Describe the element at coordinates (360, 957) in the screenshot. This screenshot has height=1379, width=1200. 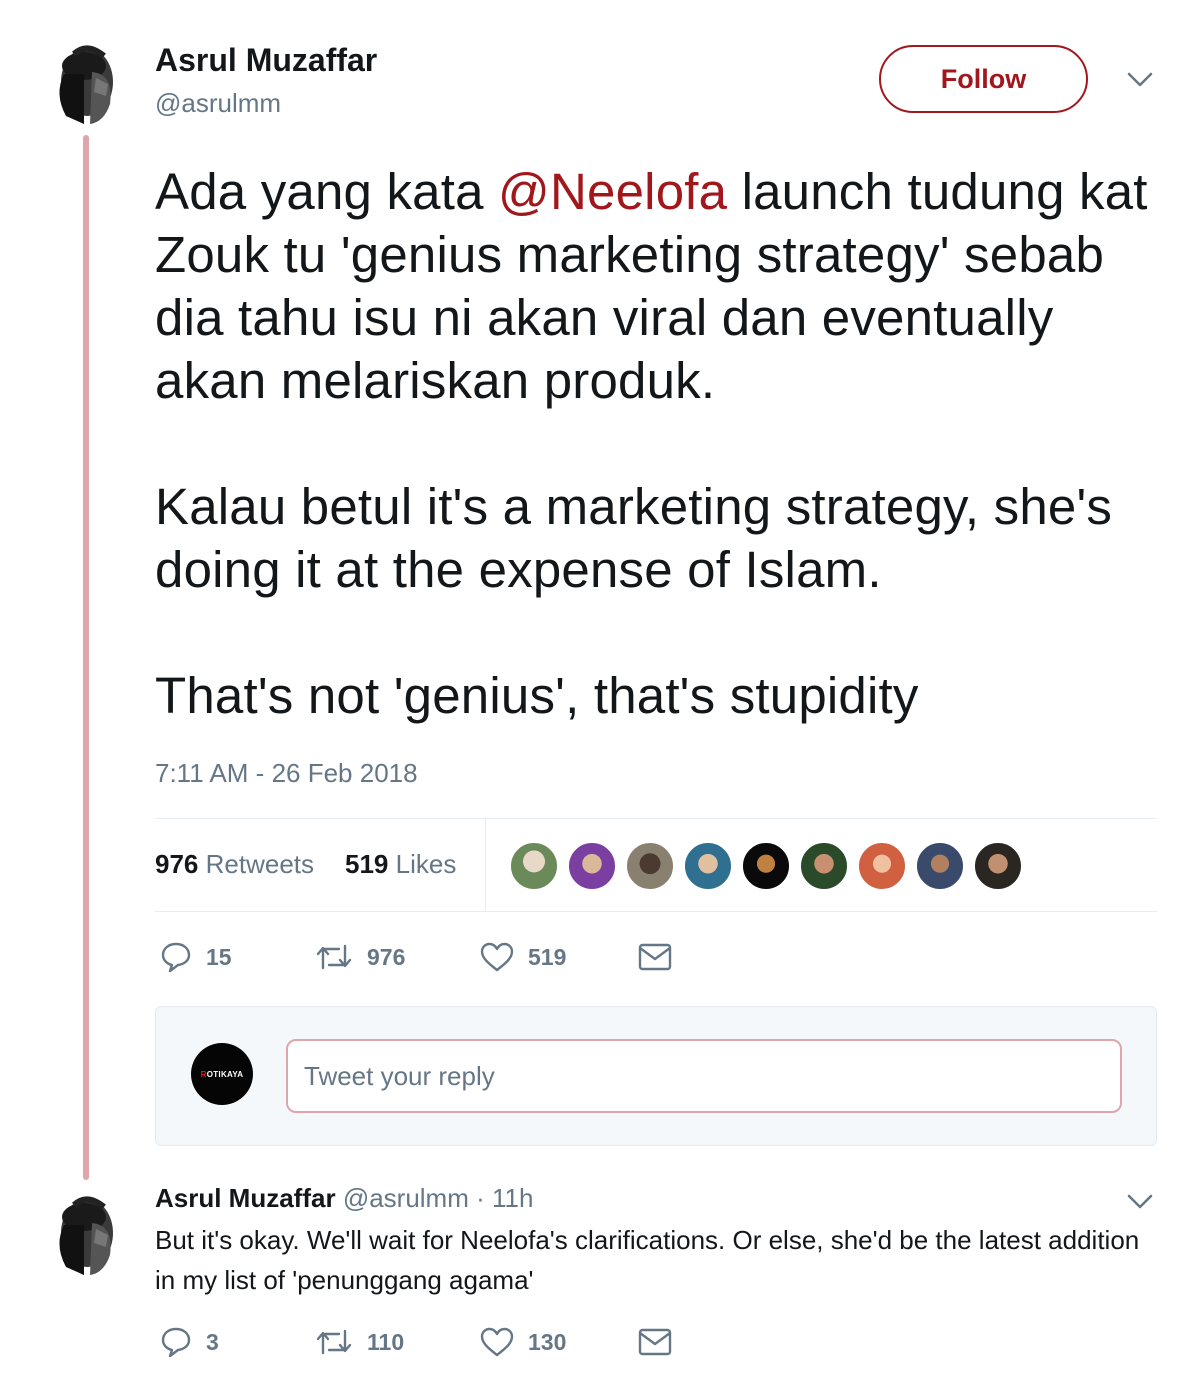
I see `retweet-action: 976` at that location.